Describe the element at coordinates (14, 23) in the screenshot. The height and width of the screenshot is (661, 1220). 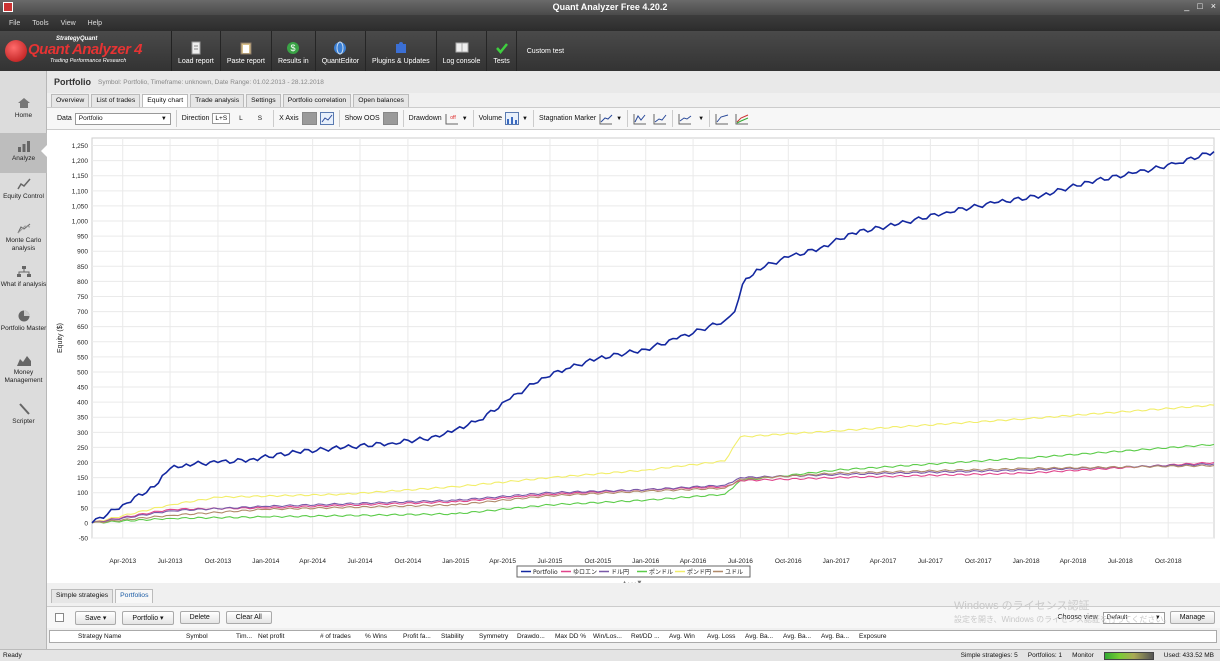
I see `menu-file: File` at that location.